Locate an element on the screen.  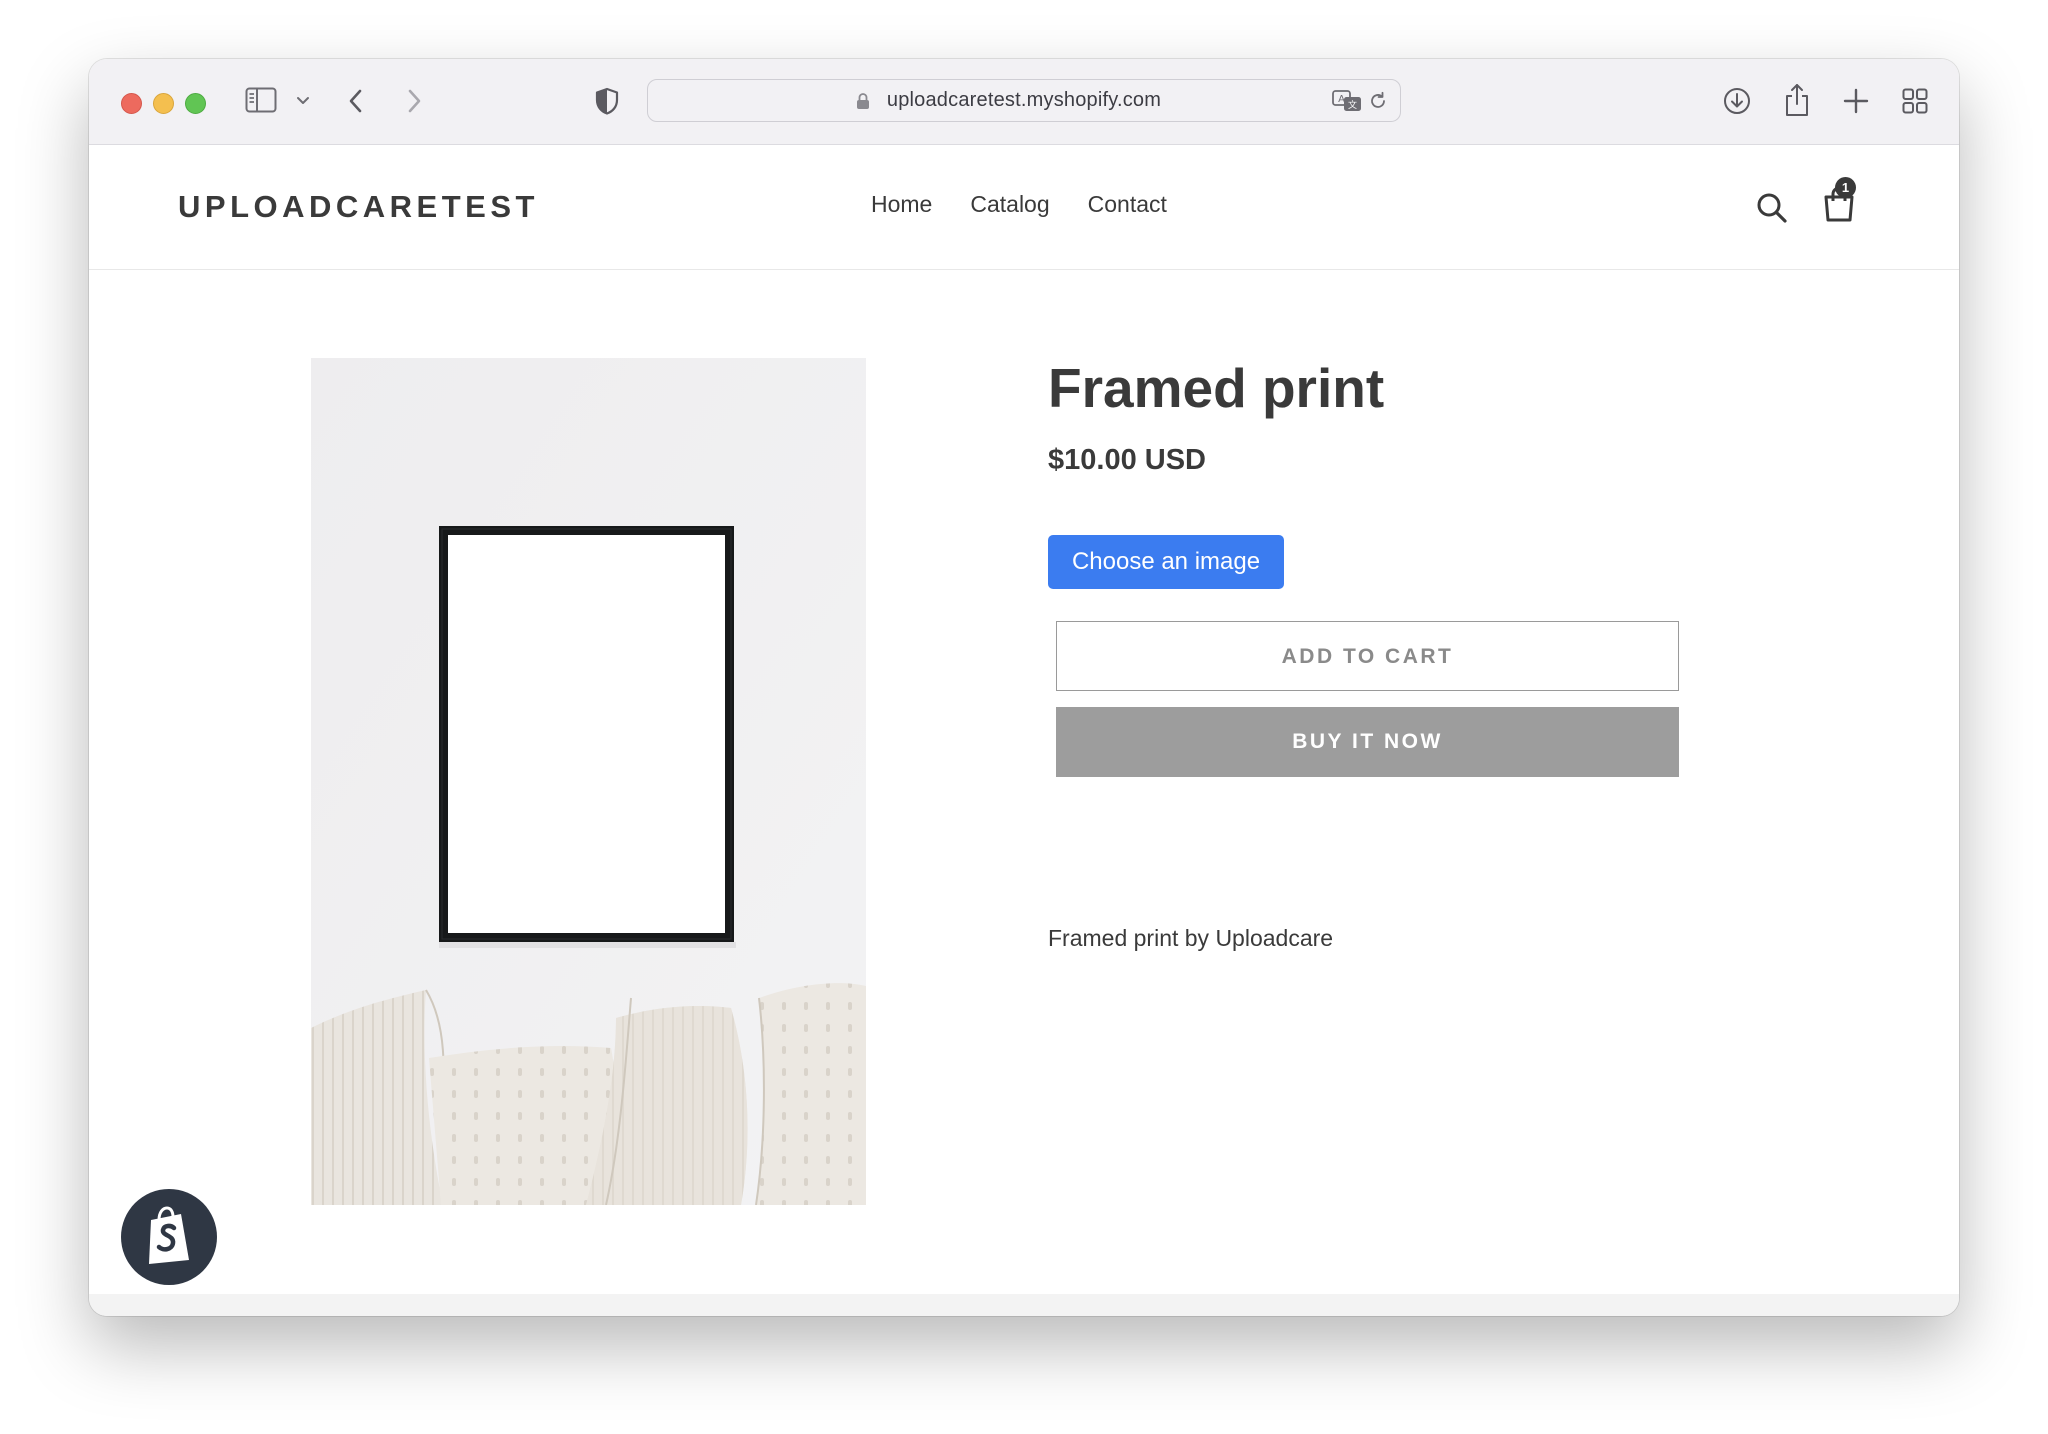
url-text: uploadcaretest.myshopify.com is located at coordinates (1024, 100).